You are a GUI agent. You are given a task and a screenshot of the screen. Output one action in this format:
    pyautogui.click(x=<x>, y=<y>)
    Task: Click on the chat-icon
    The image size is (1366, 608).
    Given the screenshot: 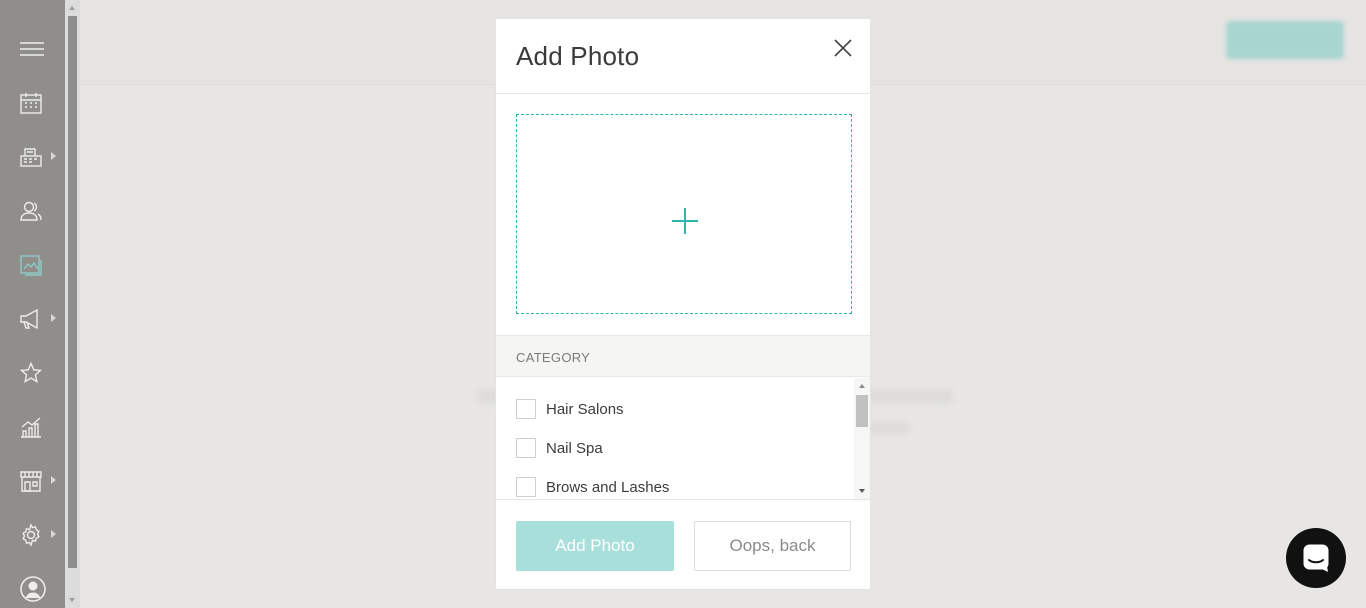 What is the action you would take?
    pyautogui.click(x=1316, y=558)
    